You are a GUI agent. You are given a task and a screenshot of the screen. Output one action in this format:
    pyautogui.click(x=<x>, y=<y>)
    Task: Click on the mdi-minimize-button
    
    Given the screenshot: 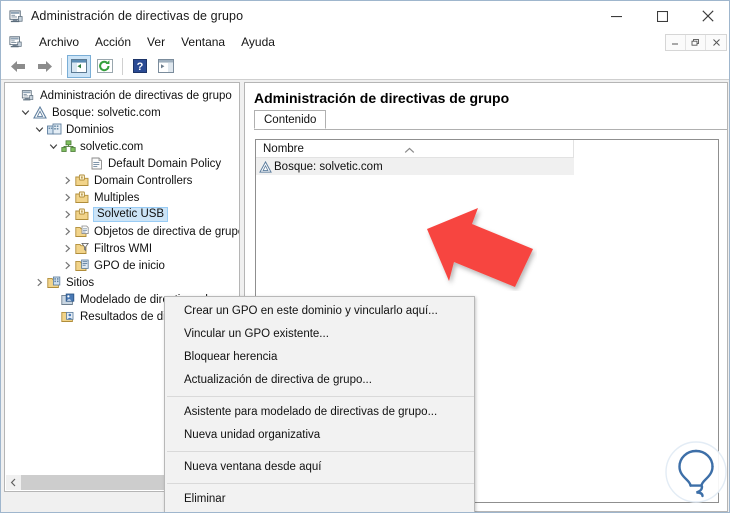 What is the action you would take?
    pyautogui.click(x=676, y=42)
    